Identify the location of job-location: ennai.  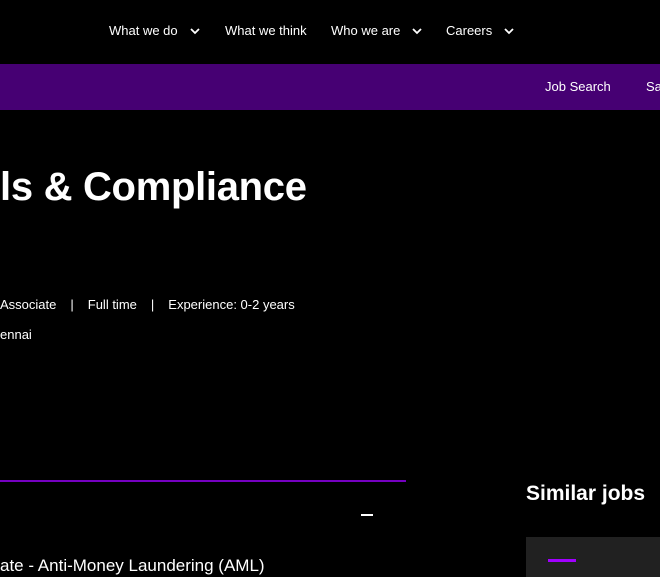
(16, 334).